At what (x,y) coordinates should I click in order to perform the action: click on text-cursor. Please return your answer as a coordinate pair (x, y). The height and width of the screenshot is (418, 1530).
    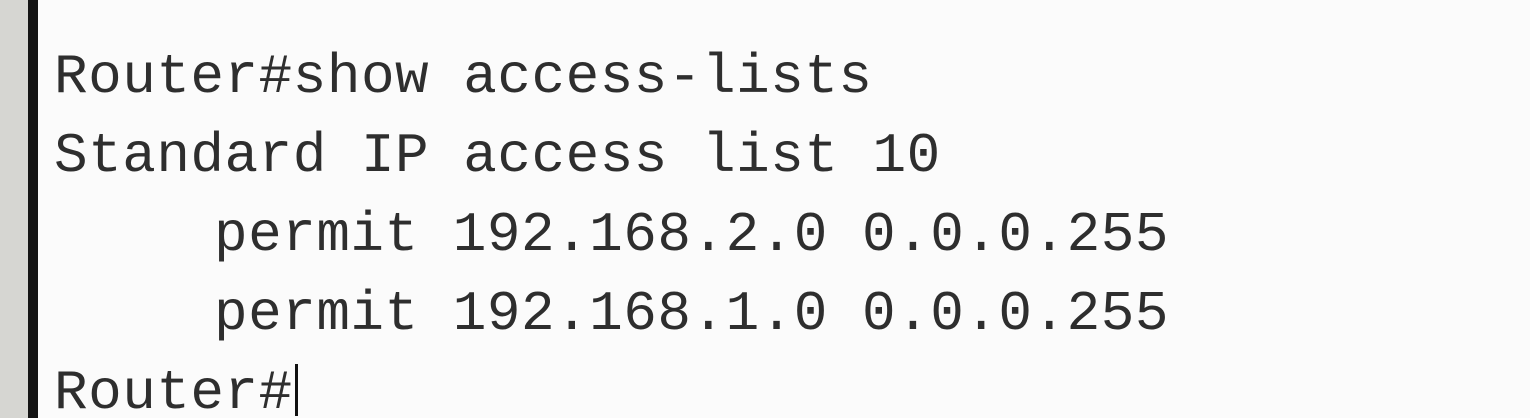
    Looking at the image, I should click on (296, 390).